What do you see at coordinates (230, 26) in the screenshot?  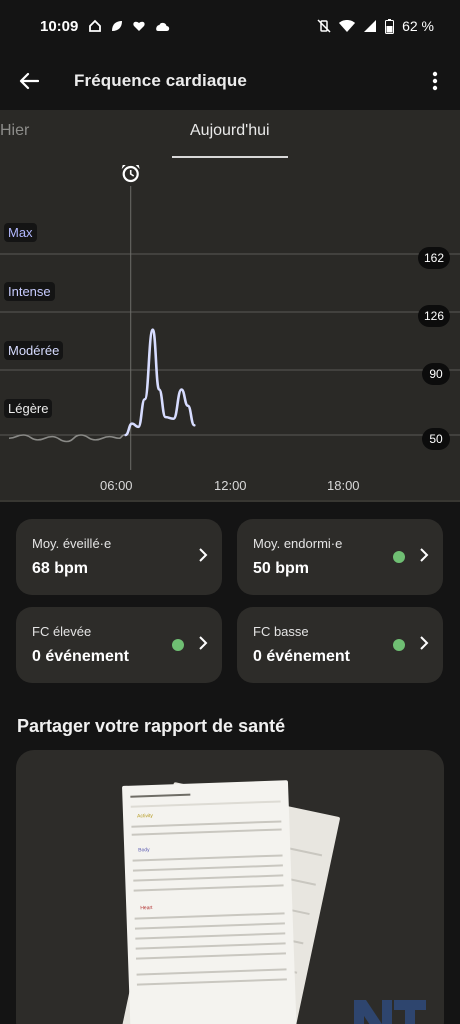 I see `status-bar: 10:09 62 %` at bounding box center [230, 26].